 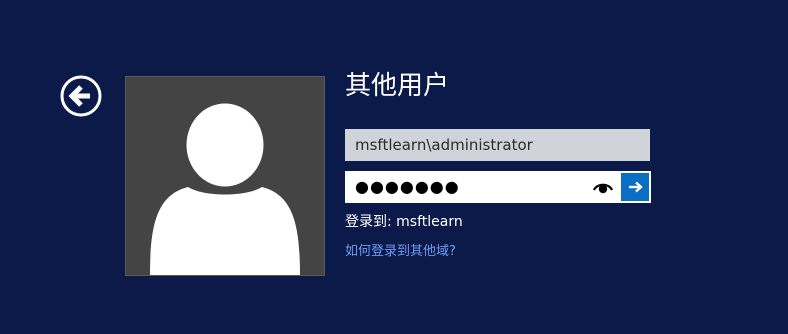 What do you see at coordinates (603, 187) in the screenshot?
I see `eye-icon` at bounding box center [603, 187].